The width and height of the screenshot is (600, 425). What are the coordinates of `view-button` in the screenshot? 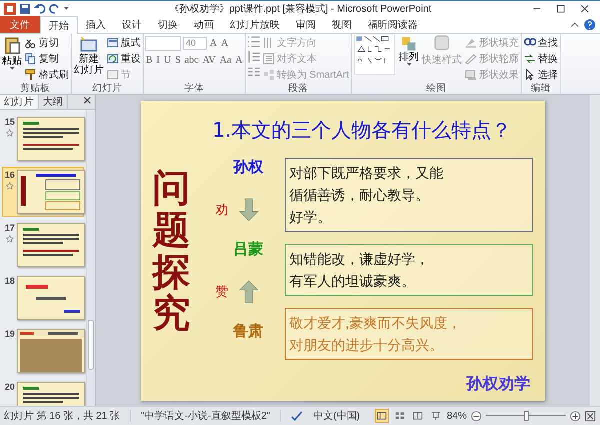 It's located at (381, 416).